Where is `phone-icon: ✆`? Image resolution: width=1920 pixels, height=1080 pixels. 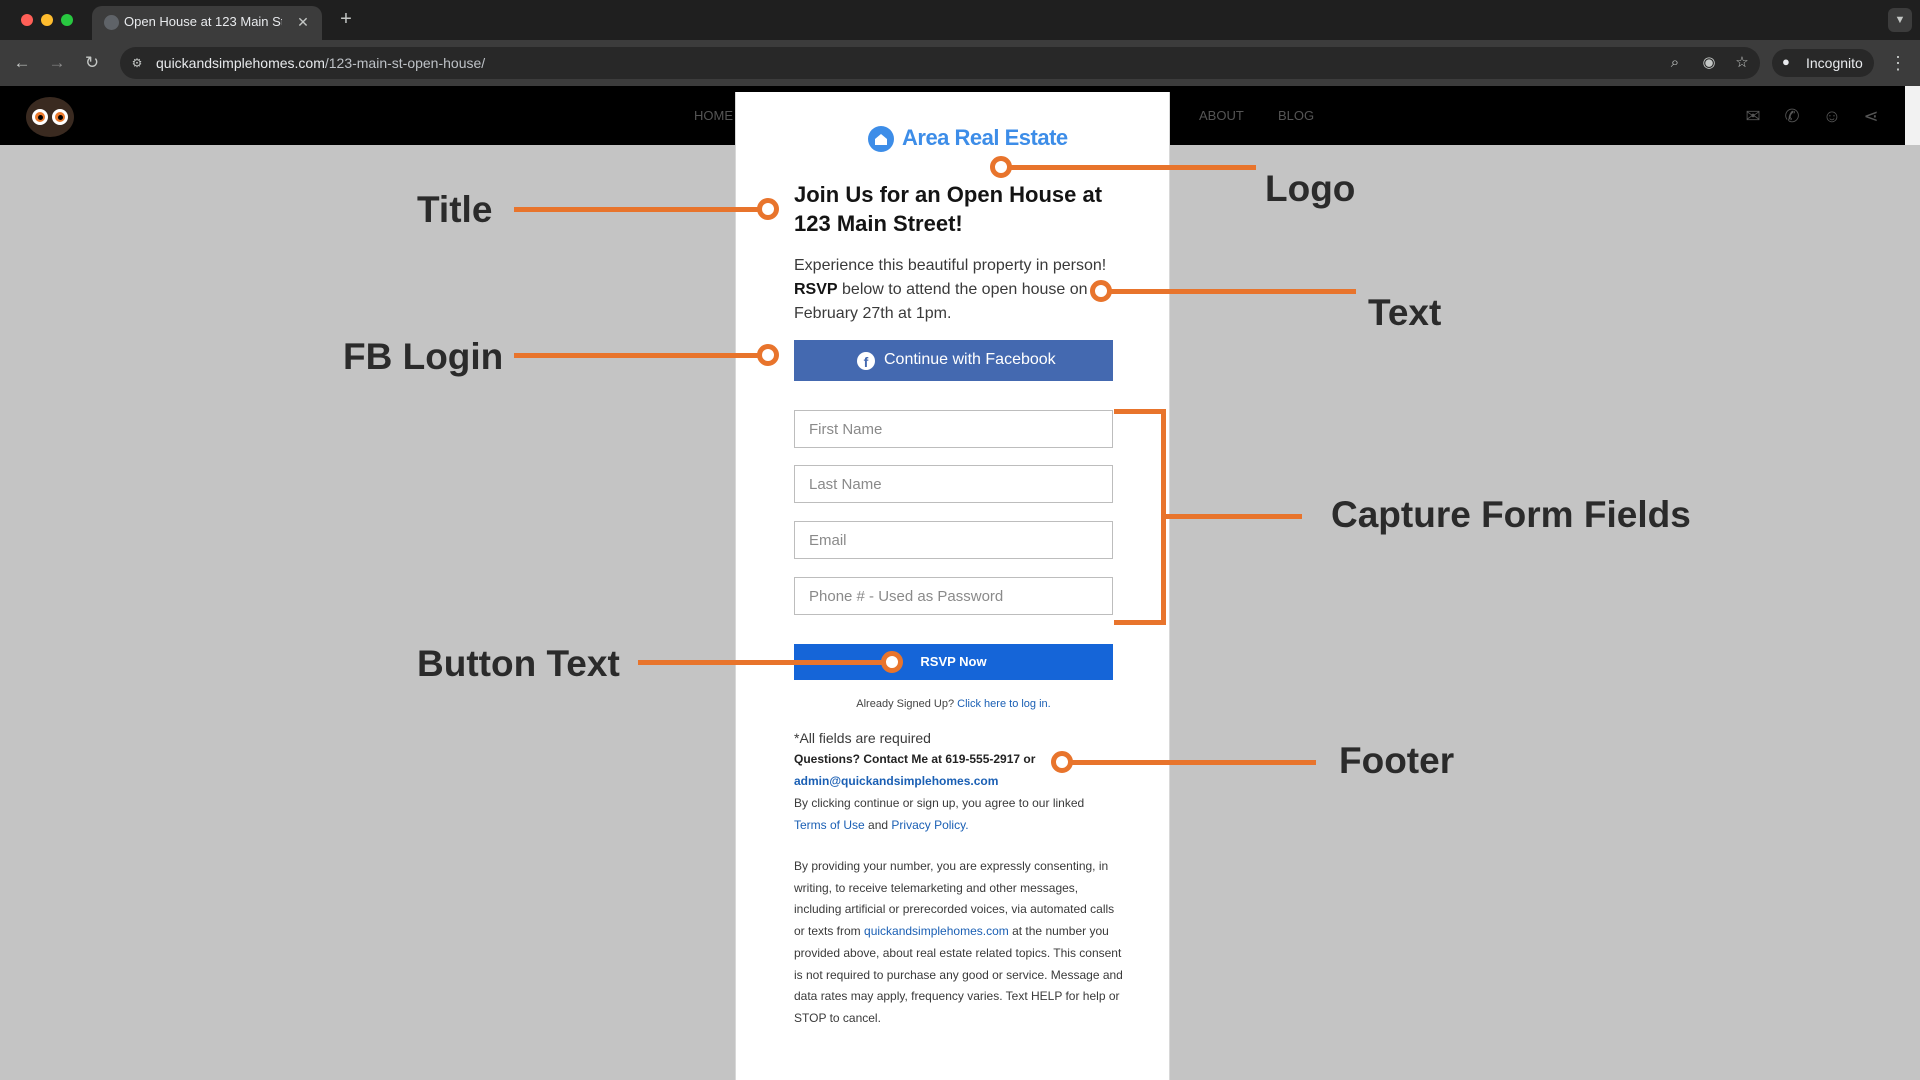
phone-icon: ✆ is located at coordinates (1792, 116).